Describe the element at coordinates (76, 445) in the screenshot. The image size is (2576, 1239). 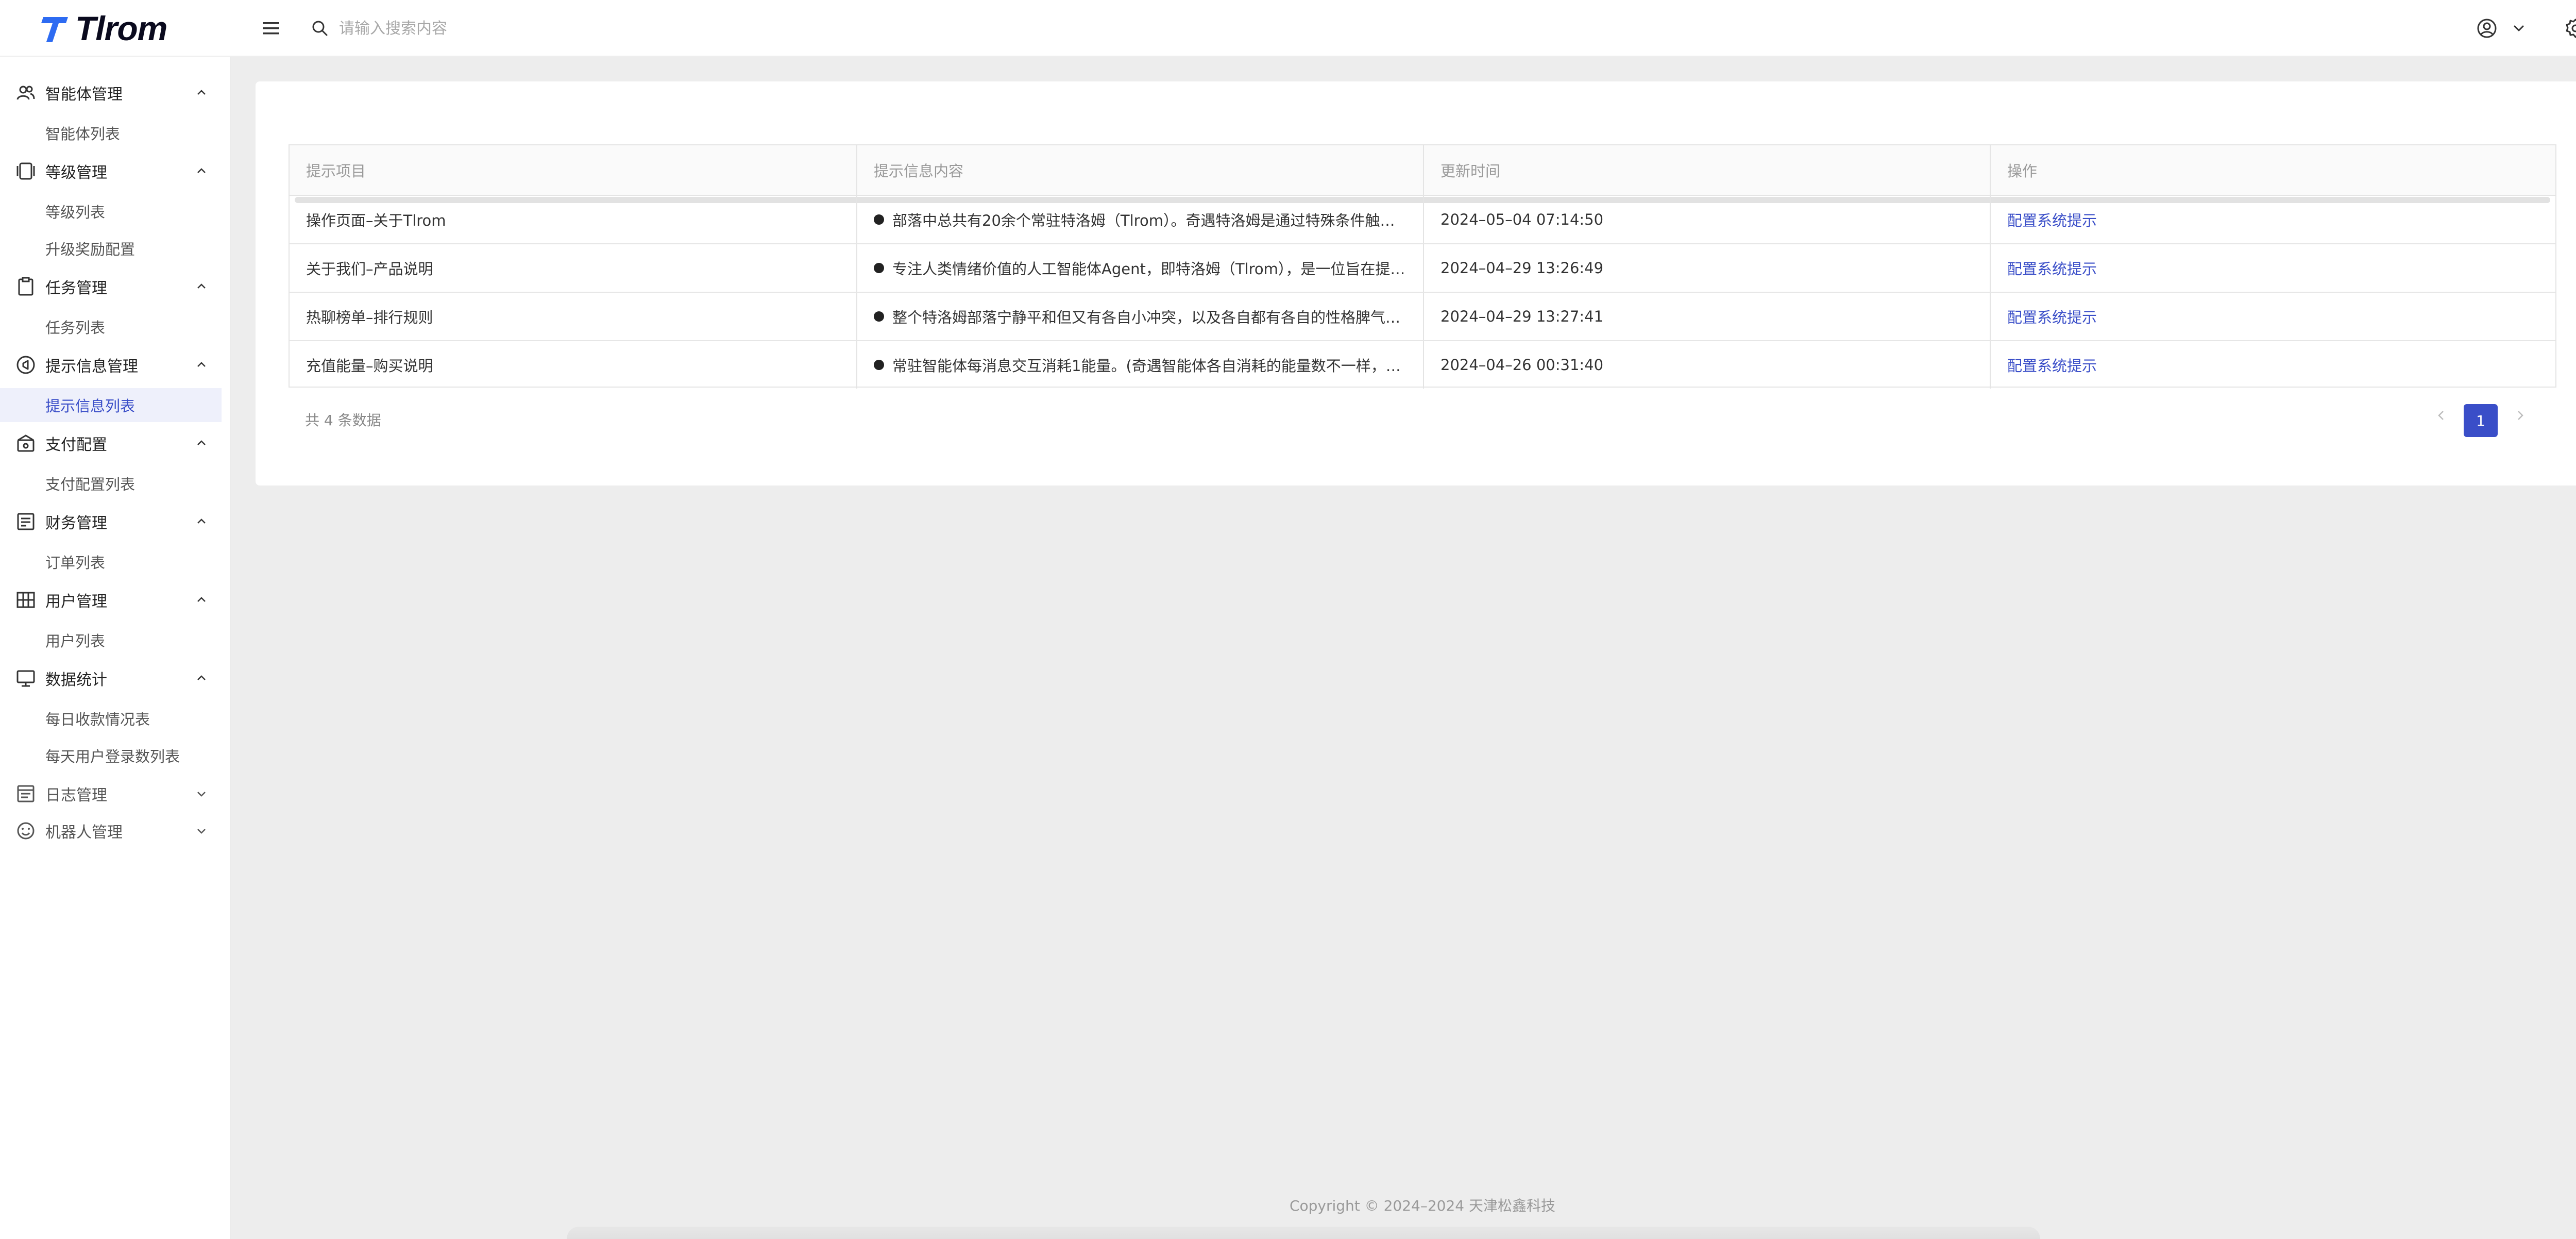
I see `nav-group-label: 支付配置` at that location.